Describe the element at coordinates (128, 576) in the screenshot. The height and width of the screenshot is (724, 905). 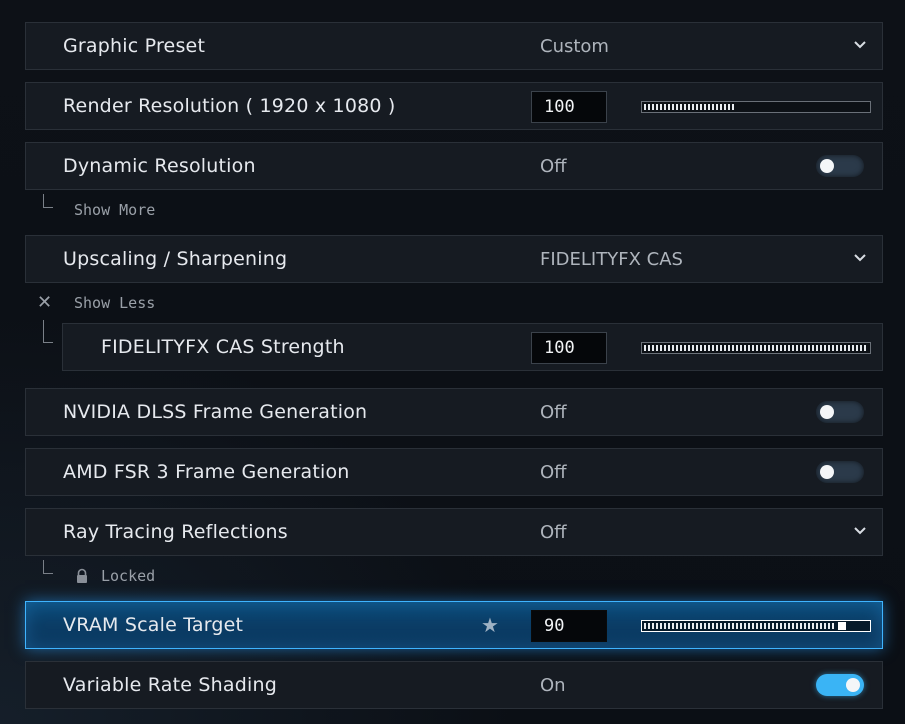
I see `locked-label: Locked` at that location.